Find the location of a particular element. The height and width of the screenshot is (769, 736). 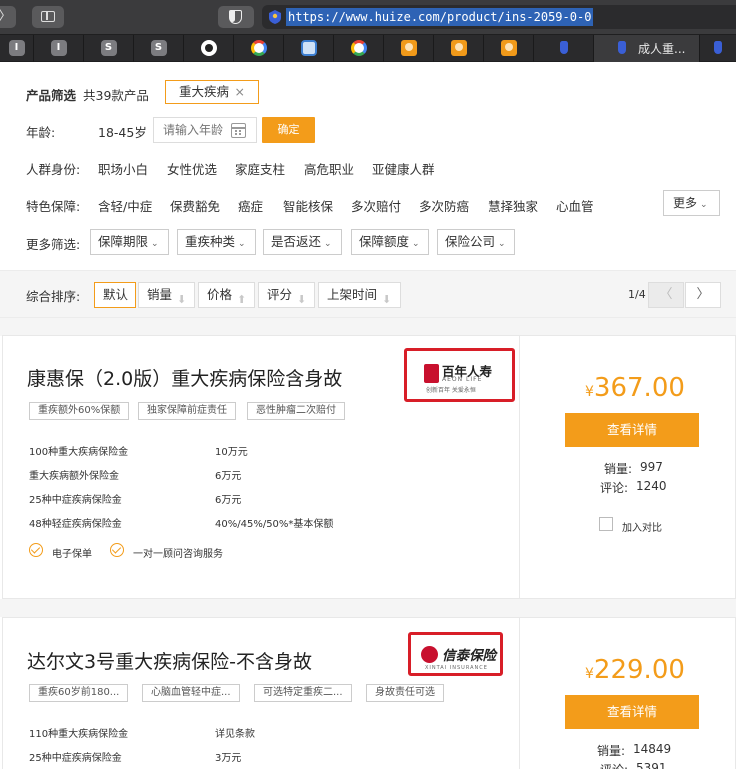

dropdown-label: 保障额度 is located at coordinates (384, 241).